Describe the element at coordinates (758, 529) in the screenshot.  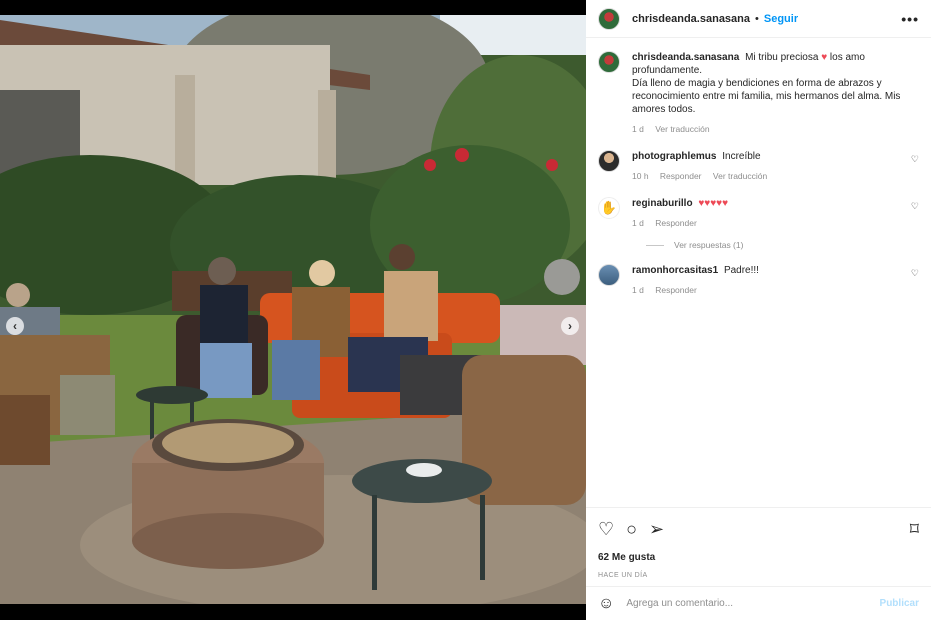
I see `action-icons: ♡ ○ ➢ ⌑` at that location.